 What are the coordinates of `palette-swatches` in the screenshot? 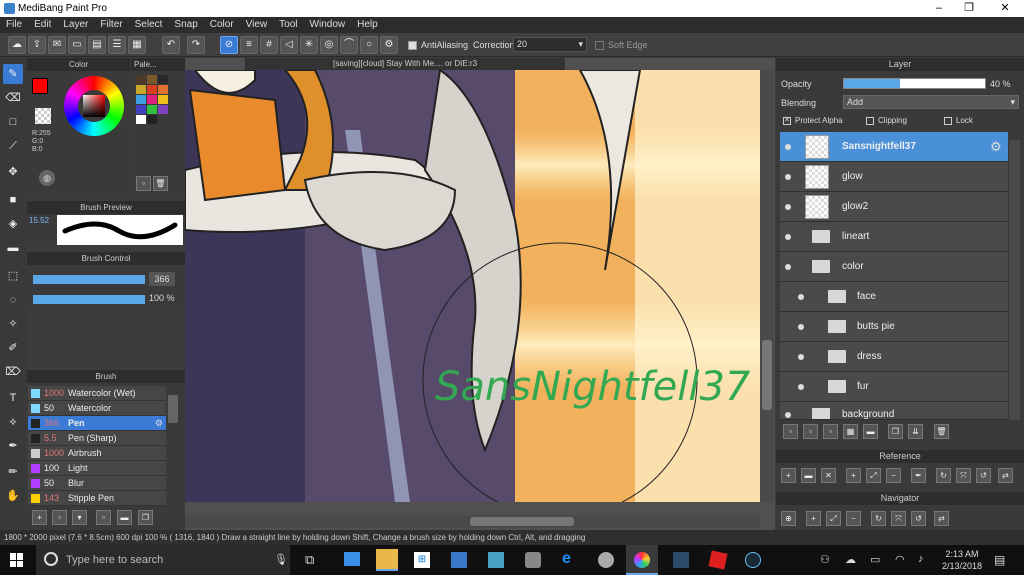 It's located at (152, 99).